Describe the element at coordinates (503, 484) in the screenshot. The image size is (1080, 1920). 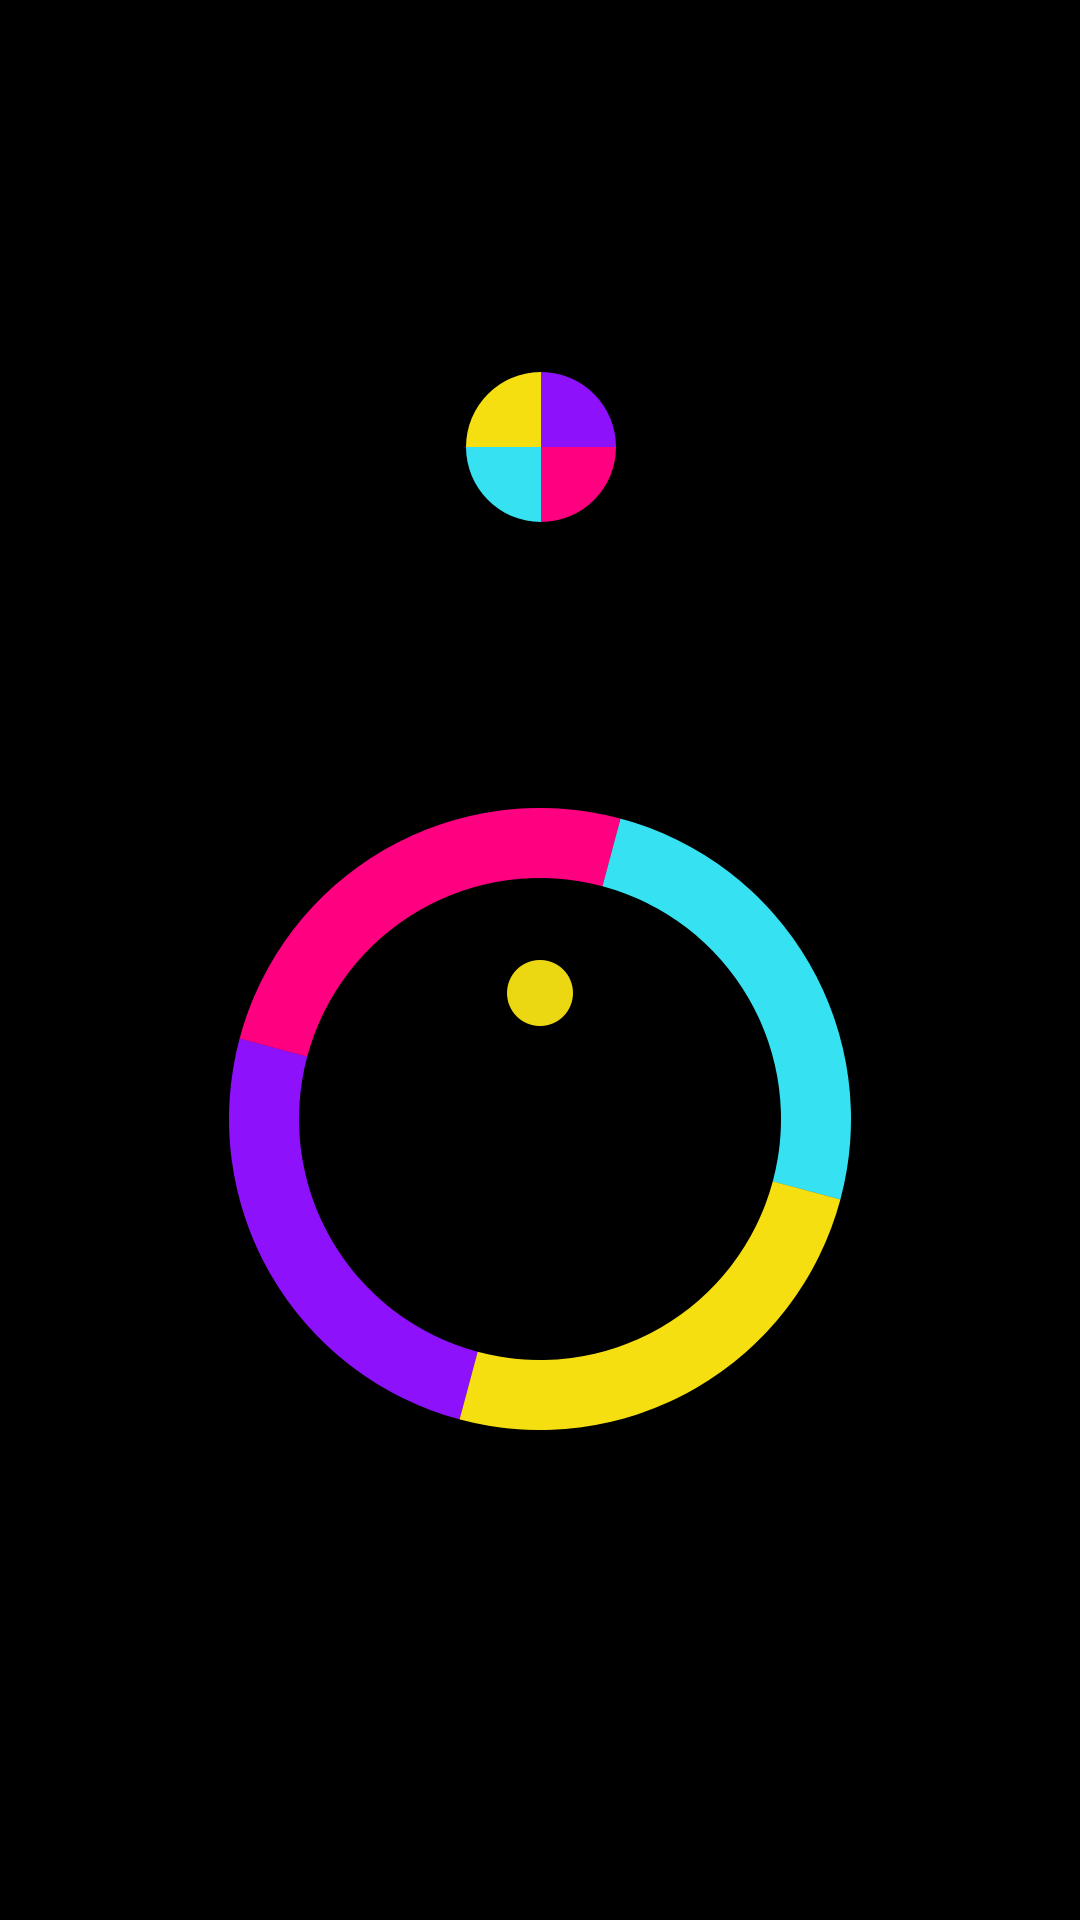
I see `switcher-quadrant-bottom-left` at that location.